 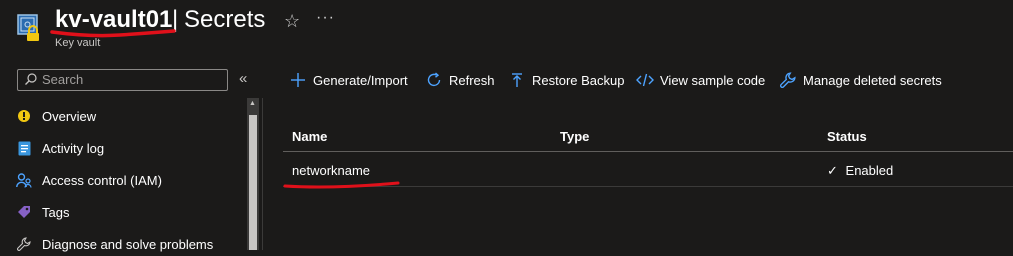 I want to click on favorite-star-icon: ☆, so click(x=292, y=21).